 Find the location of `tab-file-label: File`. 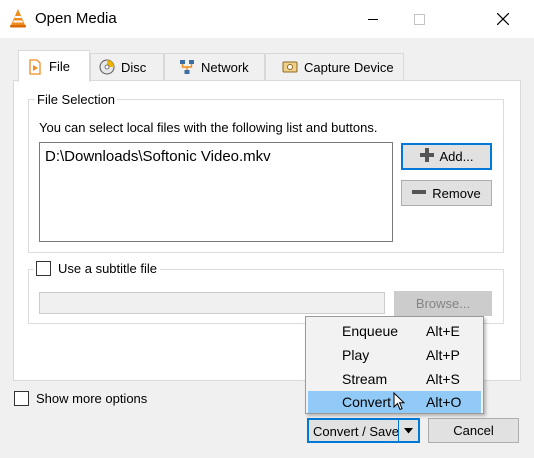

tab-file-label: File is located at coordinates (59, 66).